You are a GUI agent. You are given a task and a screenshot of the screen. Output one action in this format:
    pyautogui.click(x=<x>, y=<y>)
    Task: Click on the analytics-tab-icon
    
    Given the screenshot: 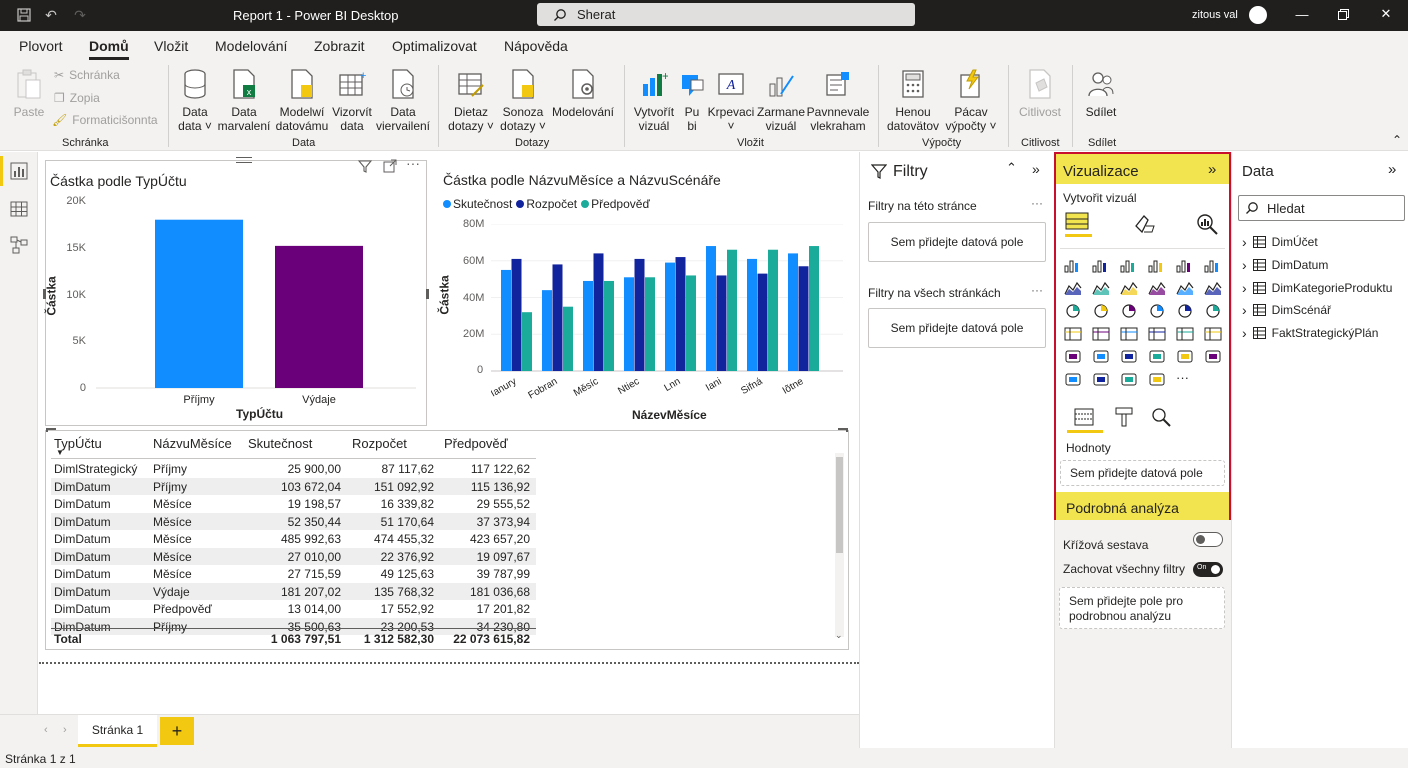 What is the action you would take?
    pyautogui.click(x=1161, y=417)
    